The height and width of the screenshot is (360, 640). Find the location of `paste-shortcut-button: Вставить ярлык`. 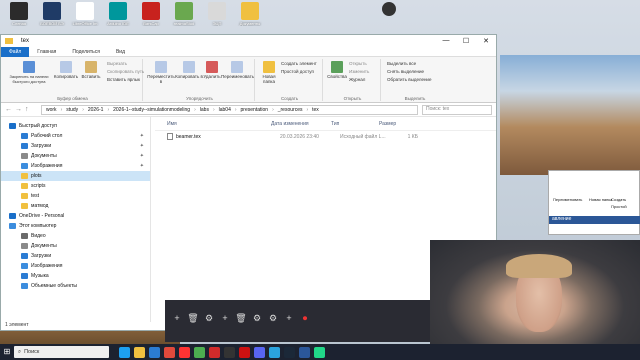

paste-shortcut-button: Вставить ярлык is located at coordinates (123, 79).